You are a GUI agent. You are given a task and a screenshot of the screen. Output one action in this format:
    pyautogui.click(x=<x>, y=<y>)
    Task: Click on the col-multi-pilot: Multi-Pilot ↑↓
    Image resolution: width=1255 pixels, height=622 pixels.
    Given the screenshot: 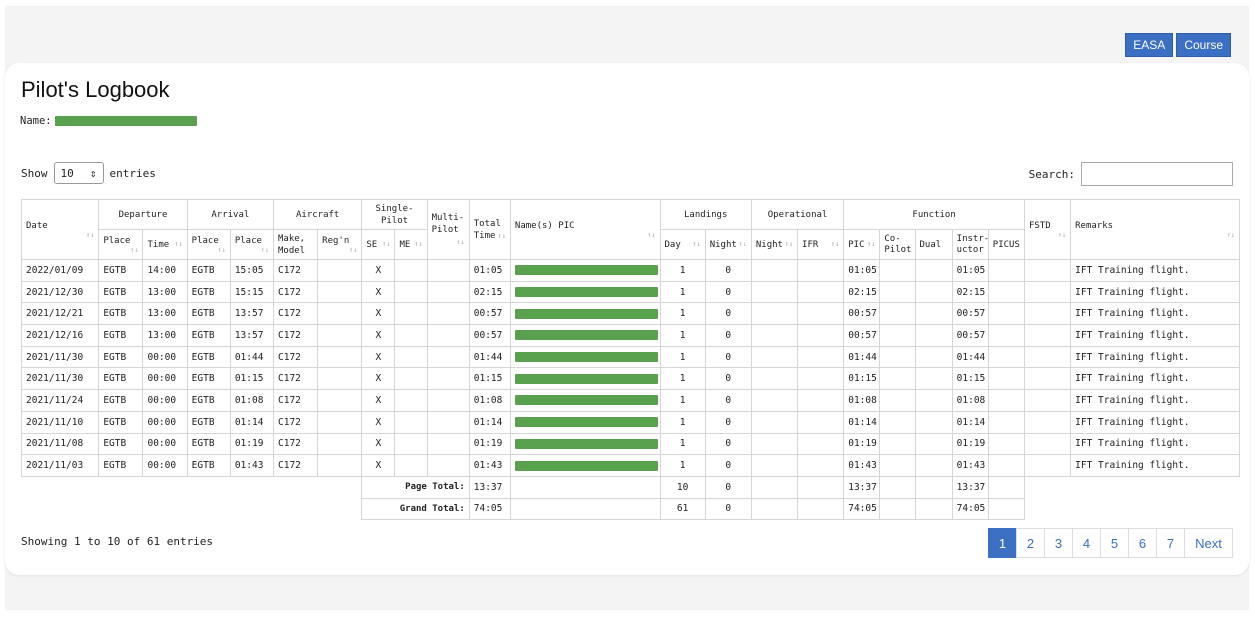 What is the action you would take?
    pyautogui.click(x=448, y=229)
    